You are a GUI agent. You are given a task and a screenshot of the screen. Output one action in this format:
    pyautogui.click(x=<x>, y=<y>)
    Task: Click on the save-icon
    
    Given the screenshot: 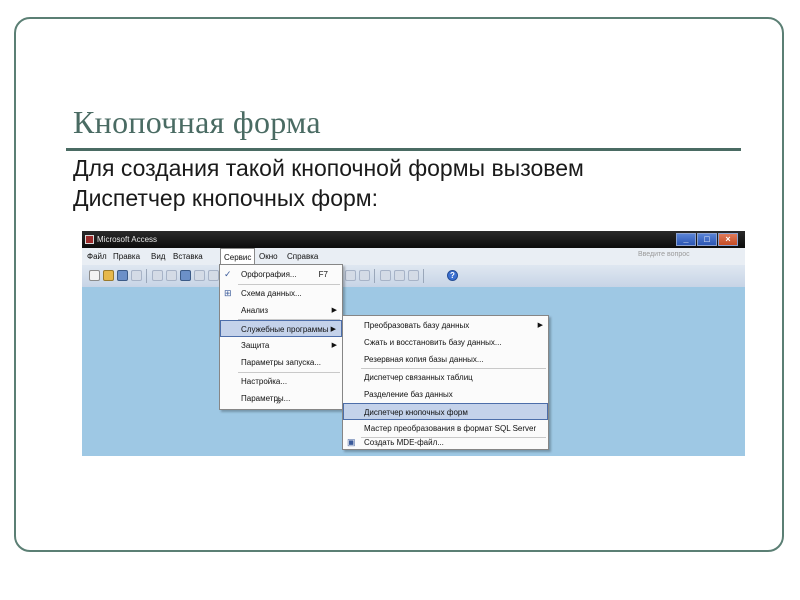 What is the action you would take?
    pyautogui.click(x=122, y=275)
    